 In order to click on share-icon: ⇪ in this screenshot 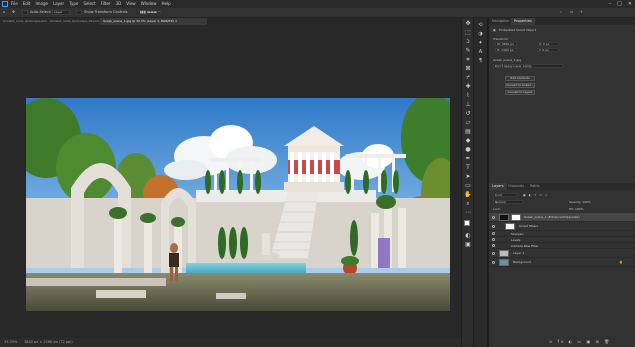, I will do `click(581, 12)`.